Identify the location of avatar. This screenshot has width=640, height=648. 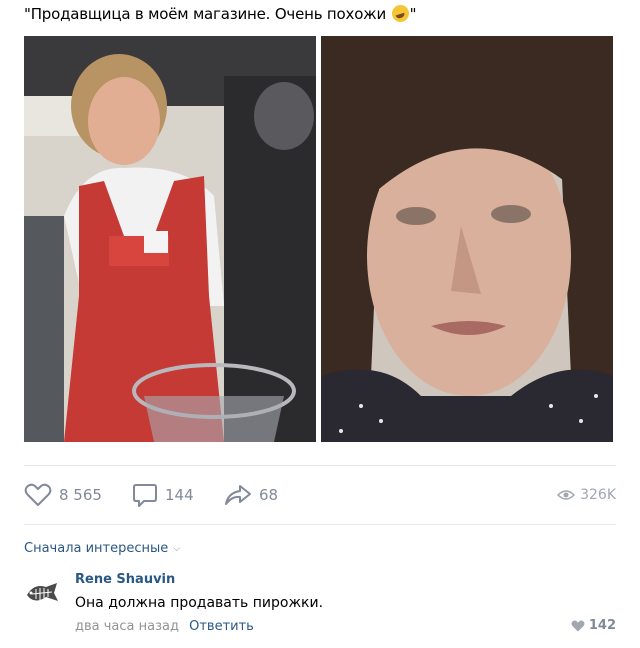
(42, 593).